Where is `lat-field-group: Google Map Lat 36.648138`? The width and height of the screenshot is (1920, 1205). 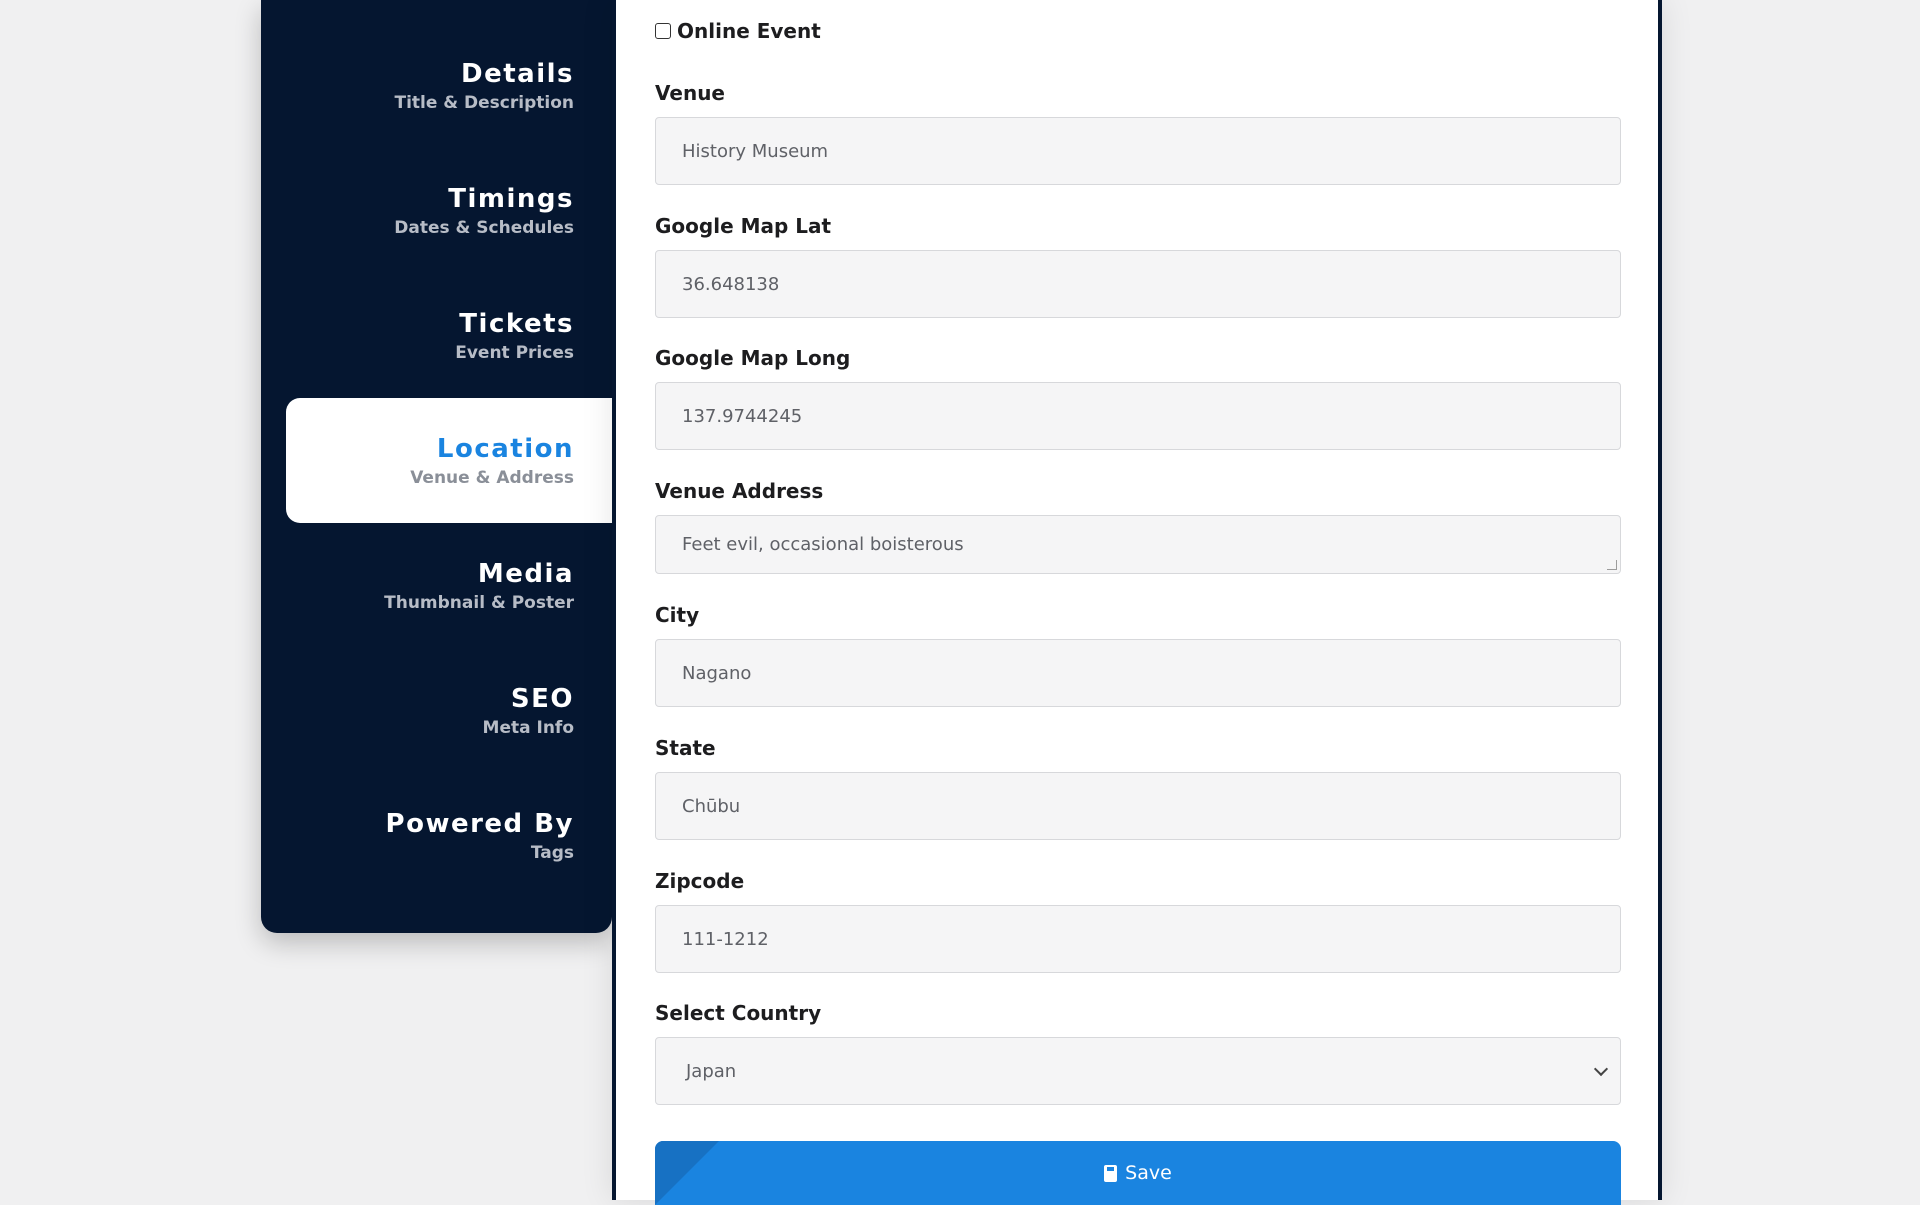 lat-field-group: Google Map Lat 36.648138 is located at coordinates (1138, 264).